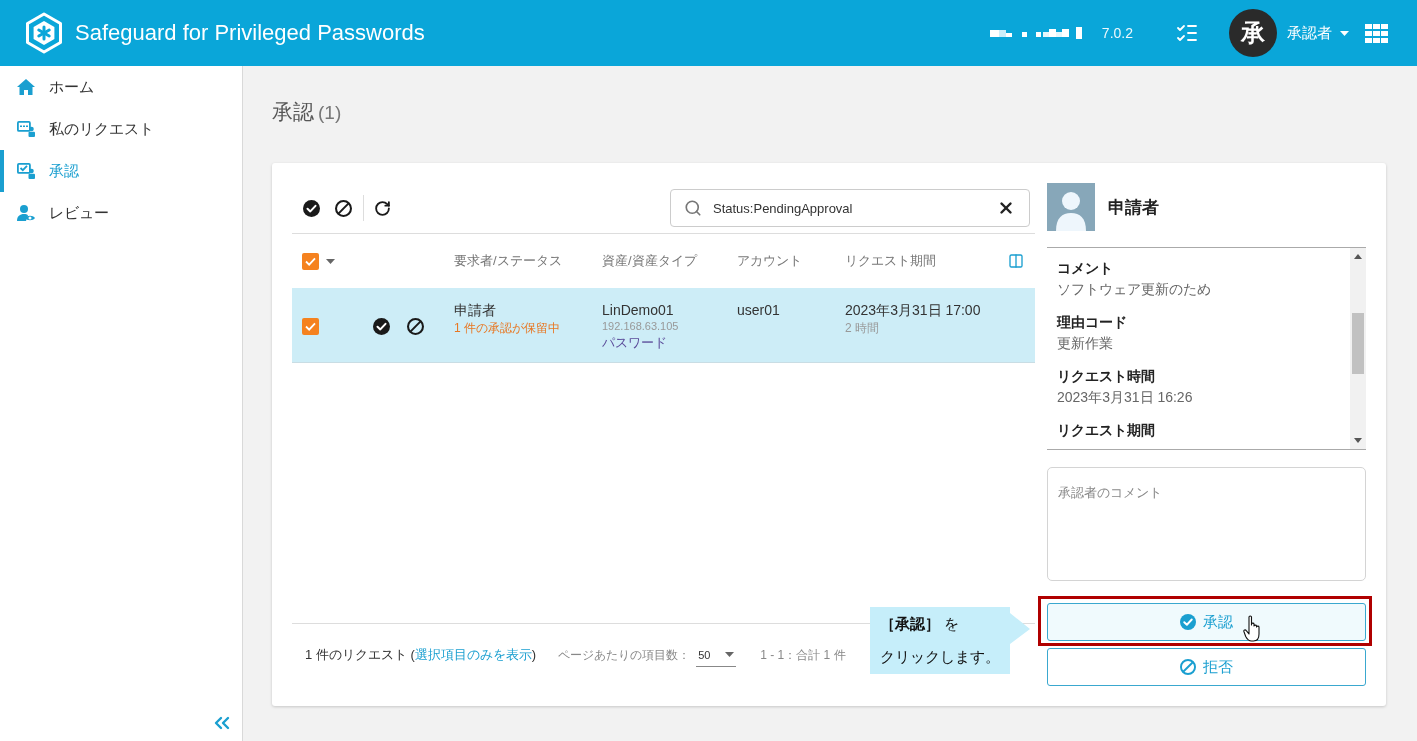 Image resolution: width=1417 pixels, height=741 pixels. I want to click on select-all-checkbox, so click(310, 261).